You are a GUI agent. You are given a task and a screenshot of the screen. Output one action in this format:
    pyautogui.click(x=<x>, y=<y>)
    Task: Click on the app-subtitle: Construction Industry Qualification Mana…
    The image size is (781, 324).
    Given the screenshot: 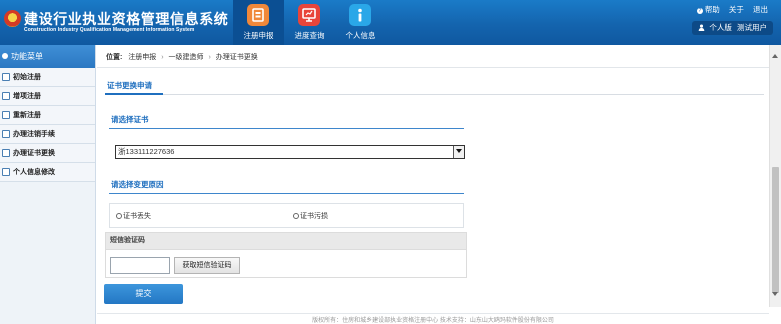 What is the action you would take?
    pyautogui.click(x=109, y=30)
    